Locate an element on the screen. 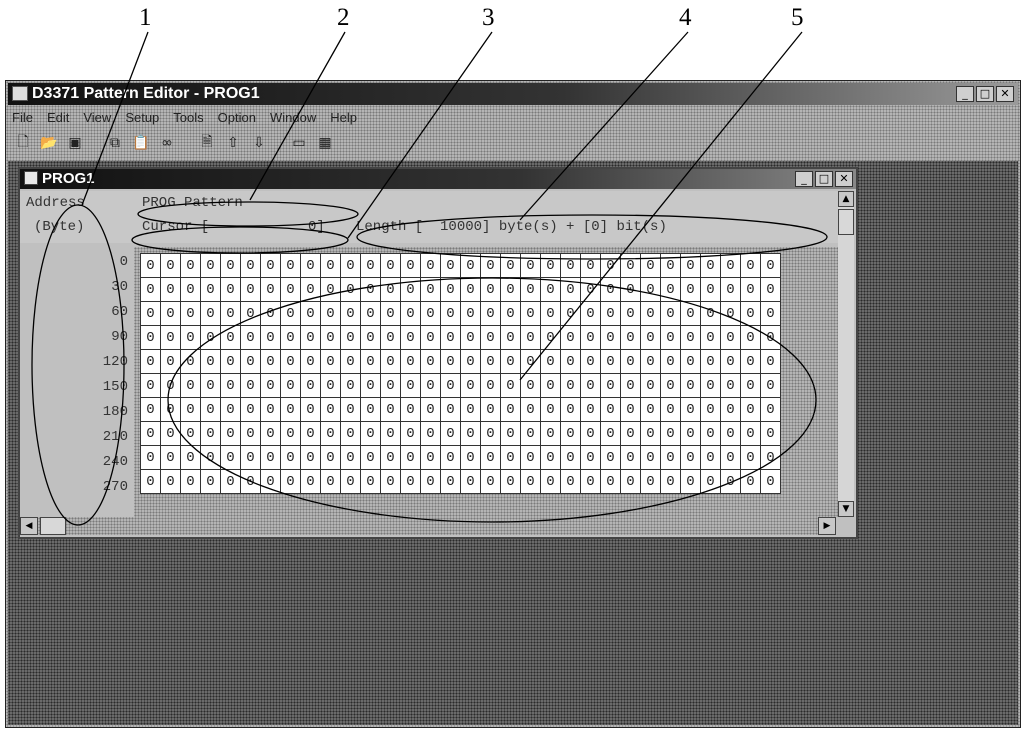  arrow-down-icon: ⇩ is located at coordinates (259, 143).